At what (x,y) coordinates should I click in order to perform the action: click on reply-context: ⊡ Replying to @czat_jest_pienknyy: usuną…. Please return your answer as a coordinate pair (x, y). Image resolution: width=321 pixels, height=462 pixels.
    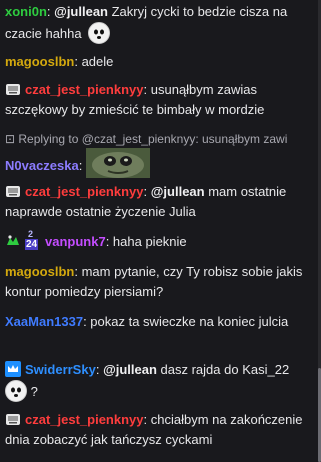
    Looking at the image, I should click on (157, 139).